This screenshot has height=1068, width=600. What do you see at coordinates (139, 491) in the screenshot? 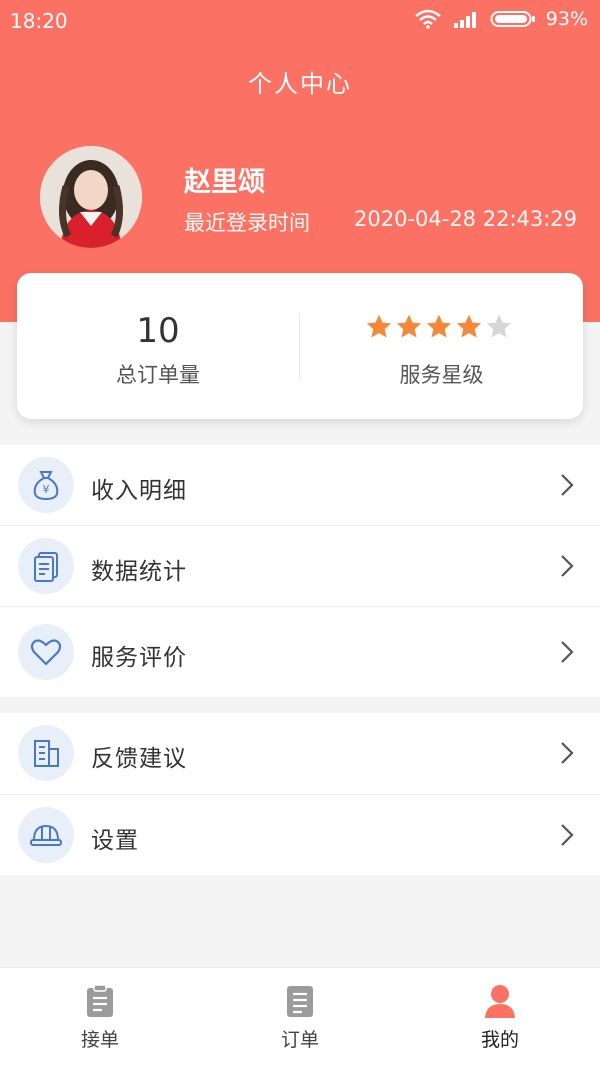
I see `menu-item-label: 收入明细` at bounding box center [139, 491].